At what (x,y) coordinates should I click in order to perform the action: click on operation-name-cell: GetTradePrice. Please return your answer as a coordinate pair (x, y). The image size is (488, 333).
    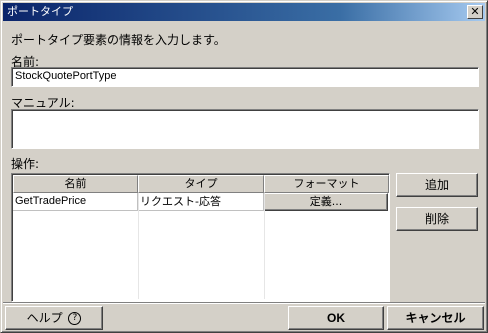
    Looking at the image, I should click on (75, 202).